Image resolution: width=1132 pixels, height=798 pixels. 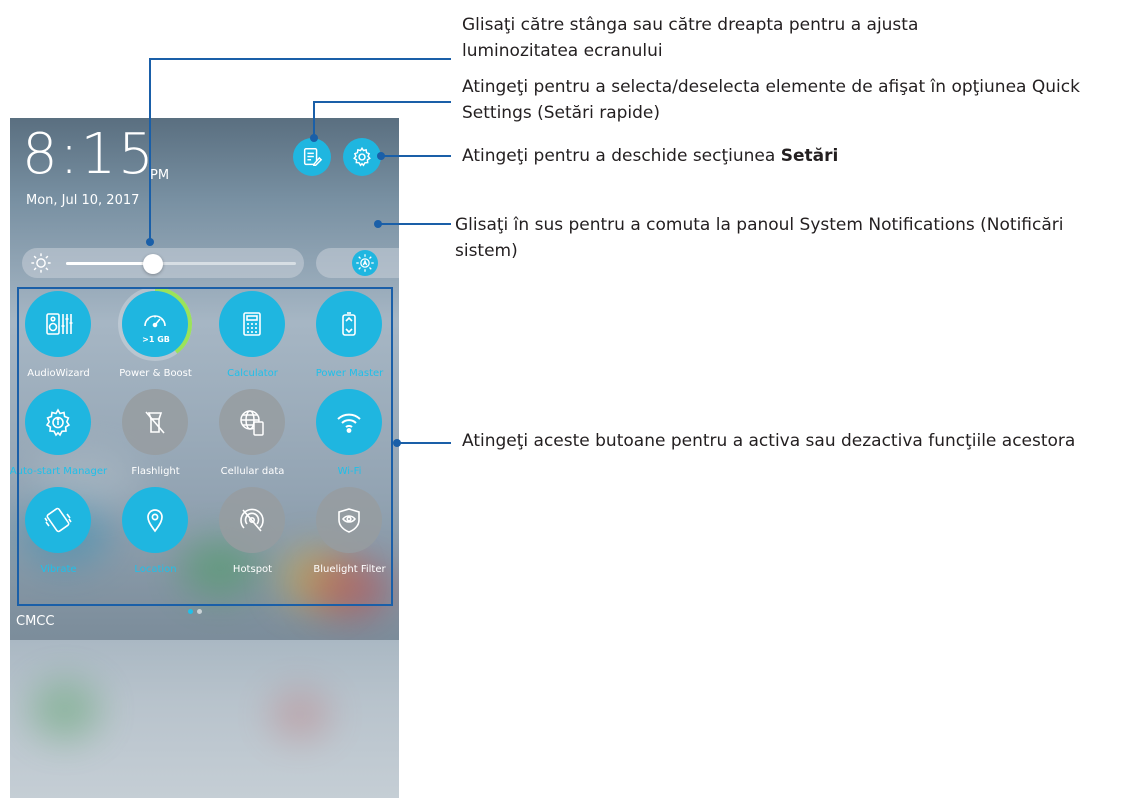 I want to click on callout-line-settings, so click(x=416, y=156).